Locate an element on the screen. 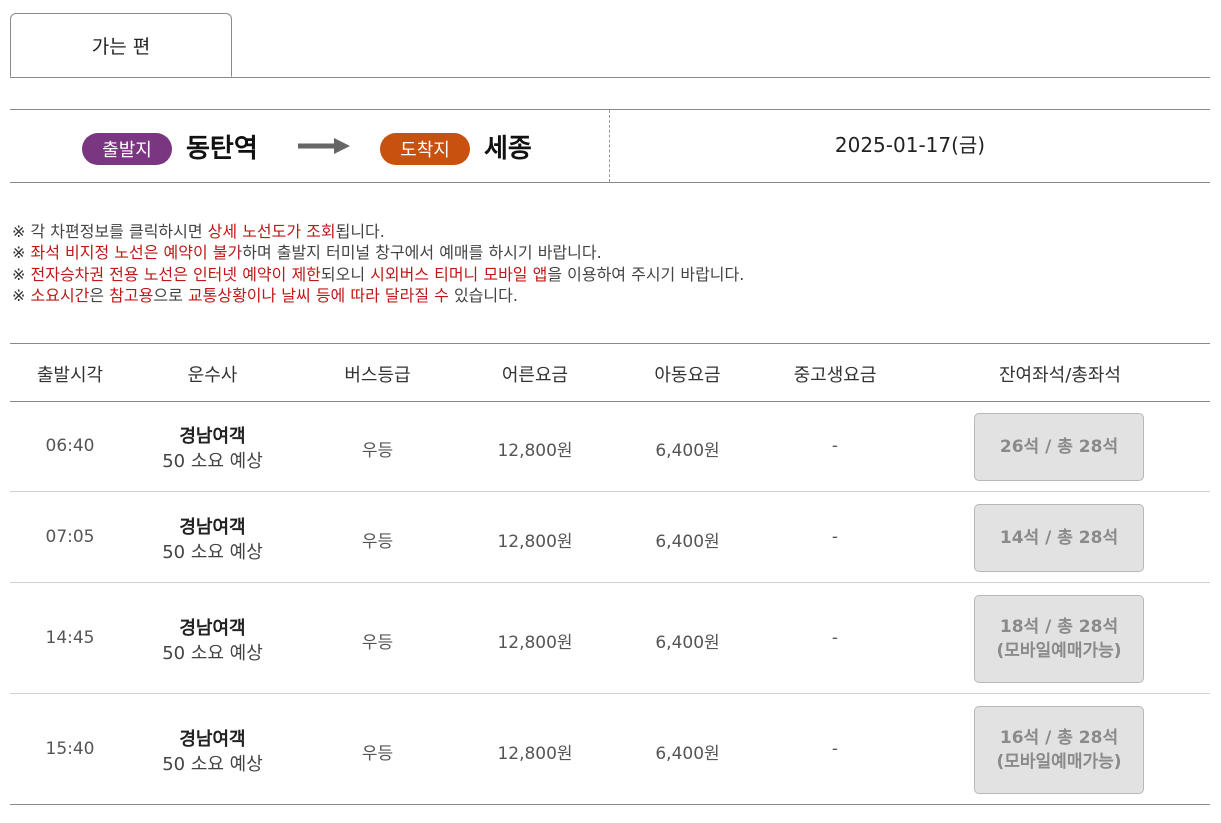 This screenshot has height=823, width=1221. departure-time: 06:40 is located at coordinates (70, 446).